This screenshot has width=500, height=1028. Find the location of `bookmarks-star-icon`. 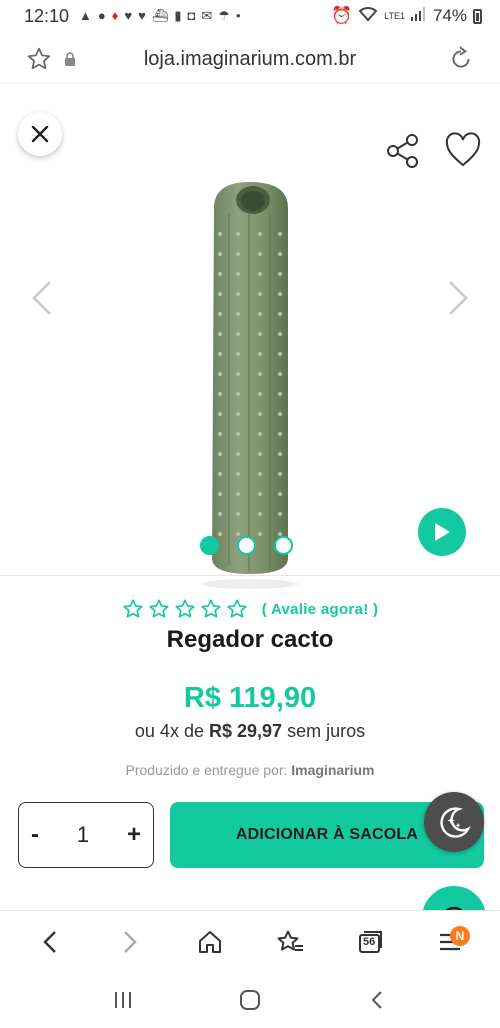

bookmarks-star-icon is located at coordinates (290, 940).